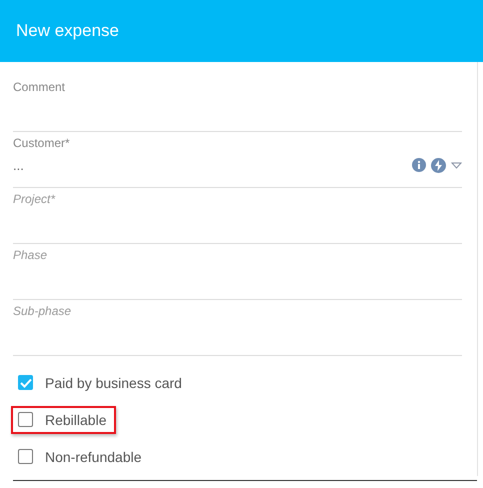 The width and height of the screenshot is (483, 488). Describe the element at coordinates (81, 456) in the screenshot. I see `checkbox-option: Non-refundable` at that location.